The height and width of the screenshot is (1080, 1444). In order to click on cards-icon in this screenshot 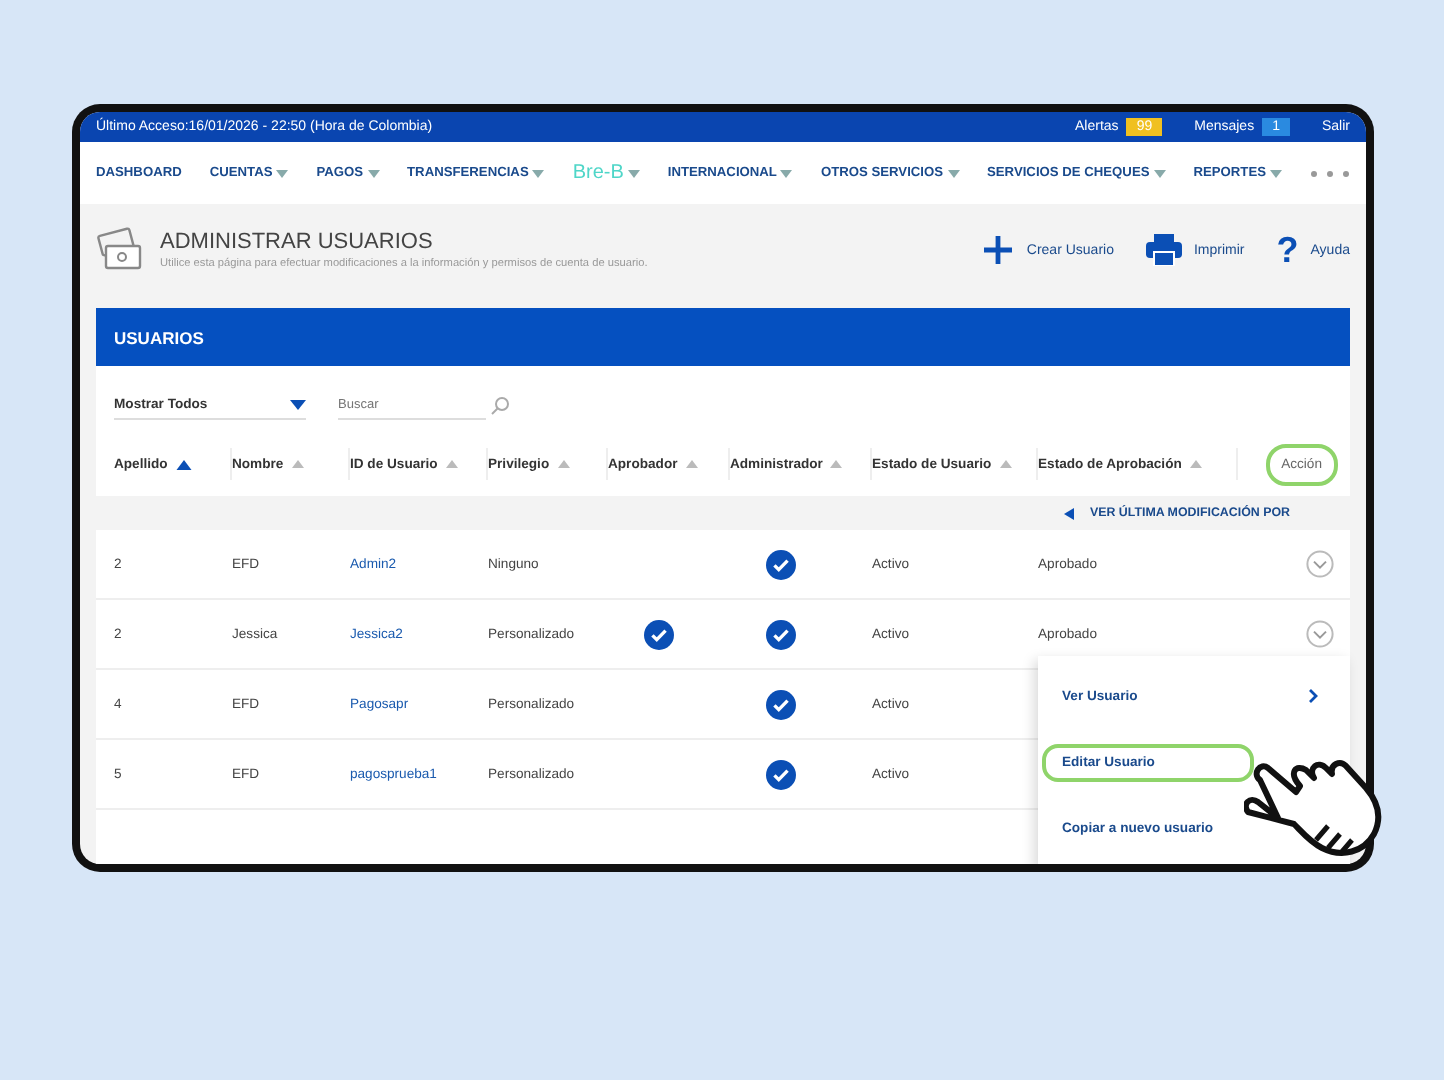, I will do `click(120, 250)`.